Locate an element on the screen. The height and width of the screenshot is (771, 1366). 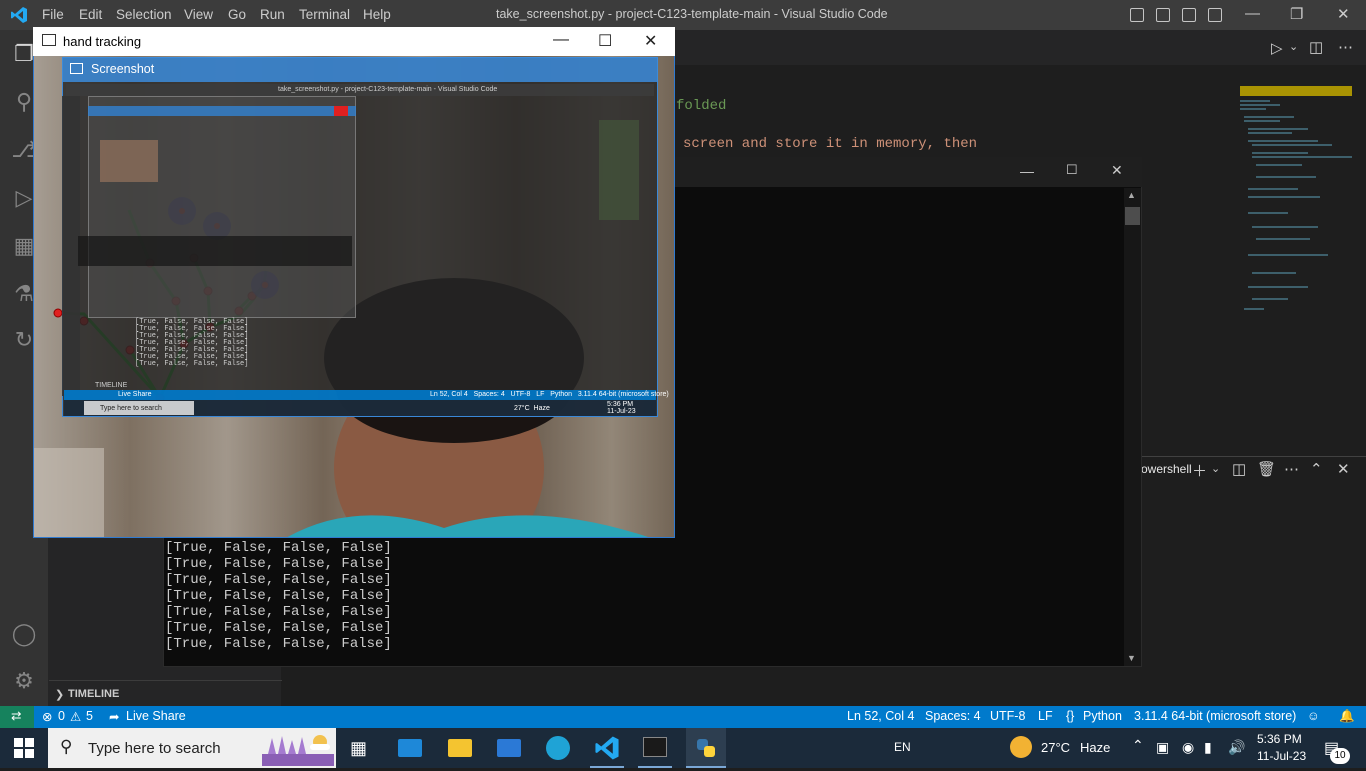
line-ending: LF is located at coordinates (1045, 716).